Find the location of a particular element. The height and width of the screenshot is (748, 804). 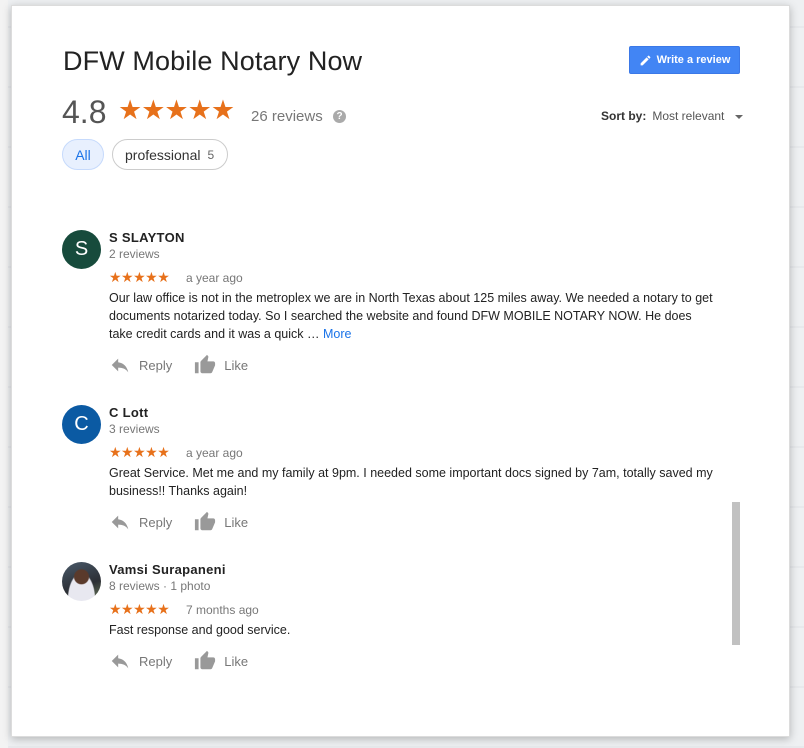

avatar-photo is located at coordinates (81, 581).